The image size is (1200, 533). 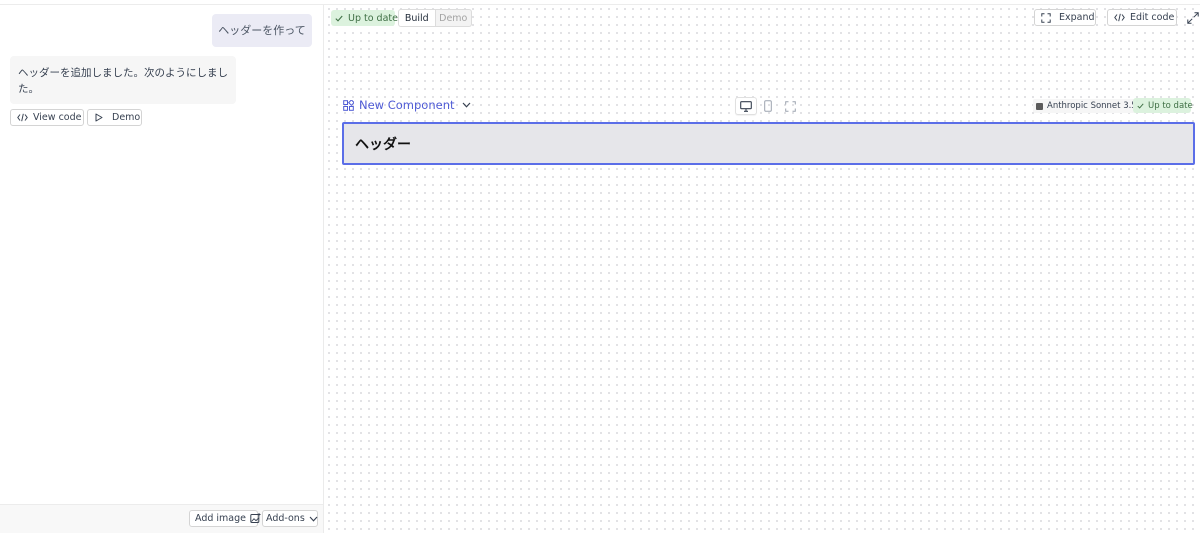 I want to click on expand-icon, so click(x=1046, y=17).